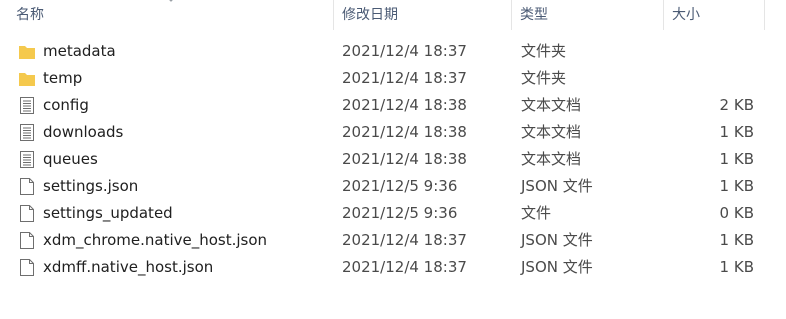  I want to click on column-divider, so click(764, 15).